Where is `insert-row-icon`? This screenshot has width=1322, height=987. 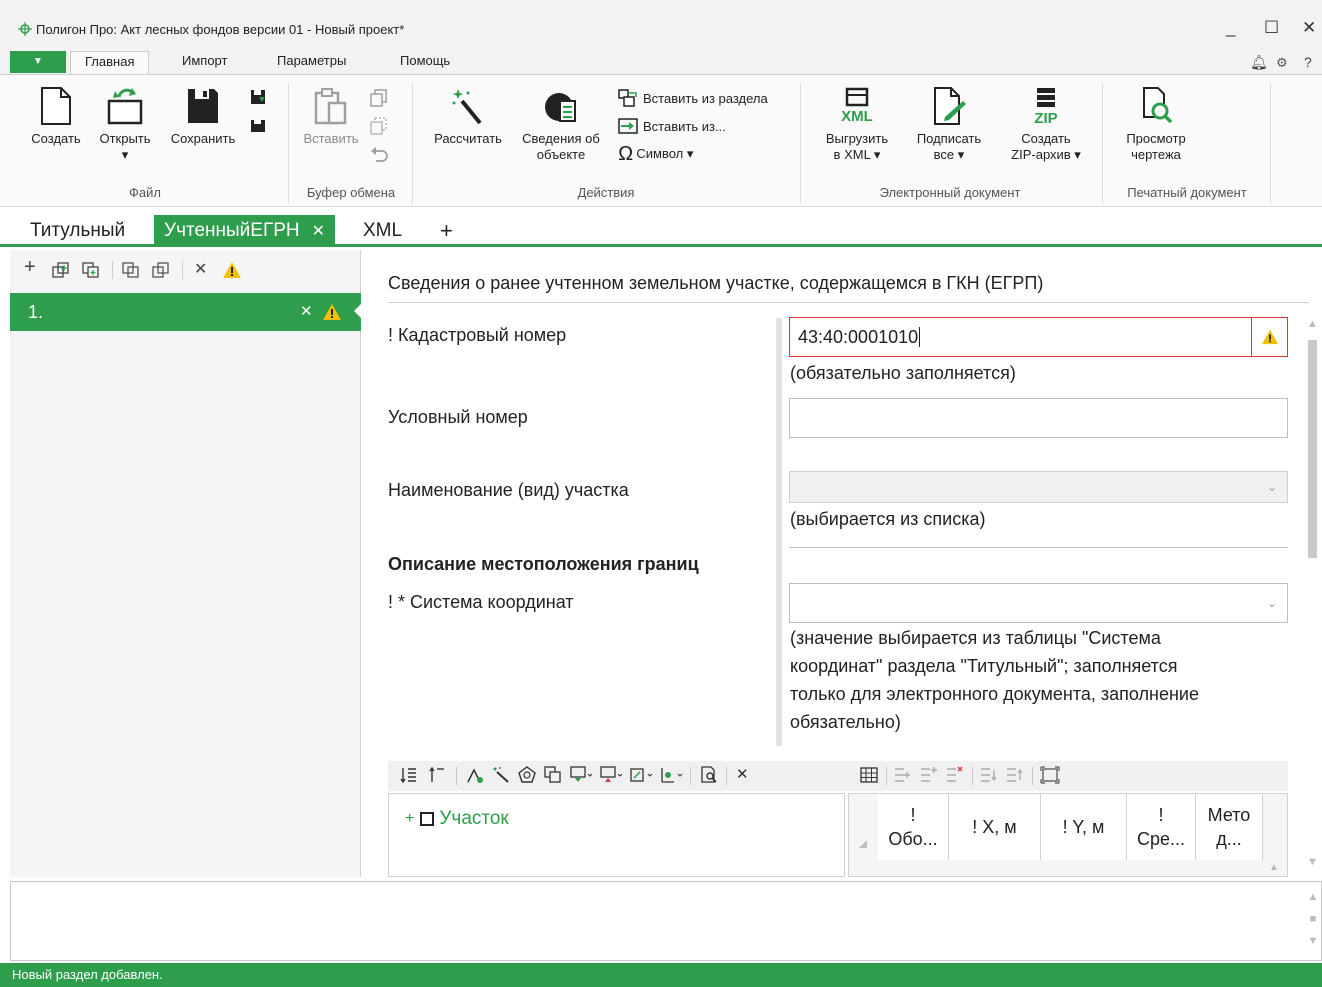 insert-row-icon is located at coordinates (903, 775).